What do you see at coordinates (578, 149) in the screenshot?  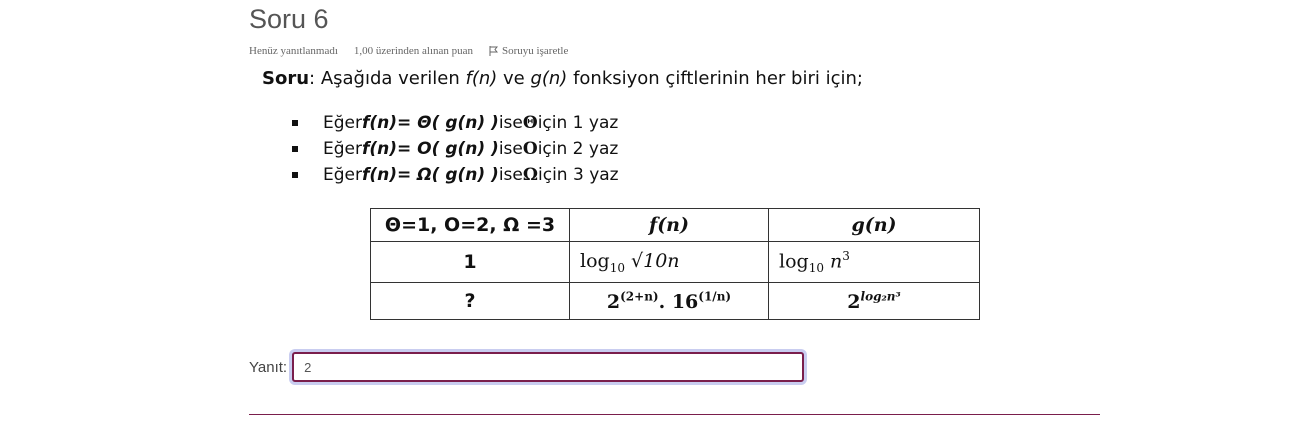 I see `rule-suffix: için 2 yaz` at bounding box center [578, 149].